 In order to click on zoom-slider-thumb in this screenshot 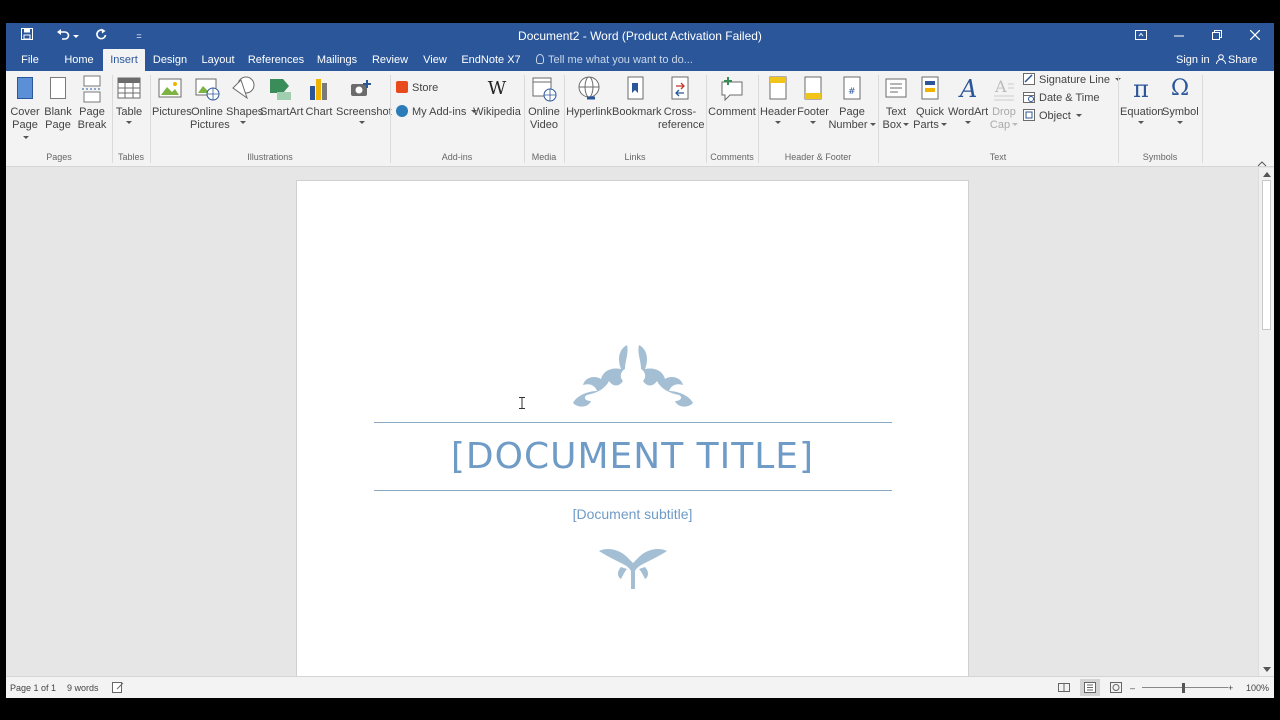, I will do `click(1183, 688)`.